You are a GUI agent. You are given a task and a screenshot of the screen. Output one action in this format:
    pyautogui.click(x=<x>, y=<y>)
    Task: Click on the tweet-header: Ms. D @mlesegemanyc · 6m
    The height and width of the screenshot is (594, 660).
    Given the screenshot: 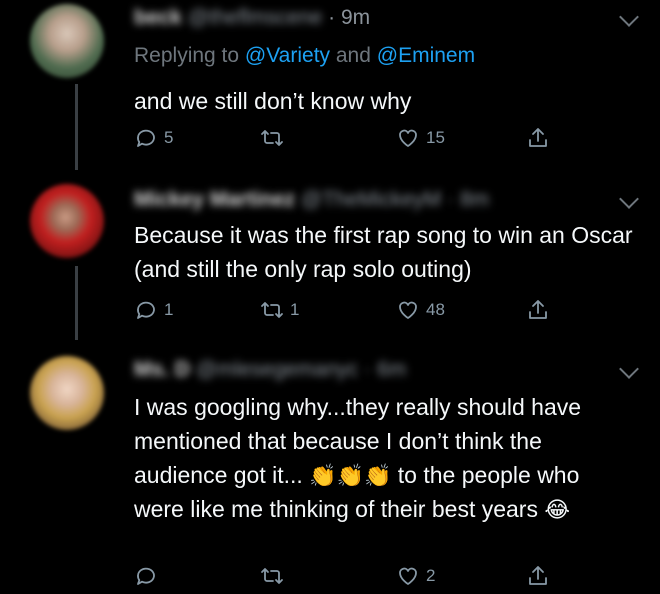 What is the action you would take?
    pyautogui.click(x=270, y=369)
    